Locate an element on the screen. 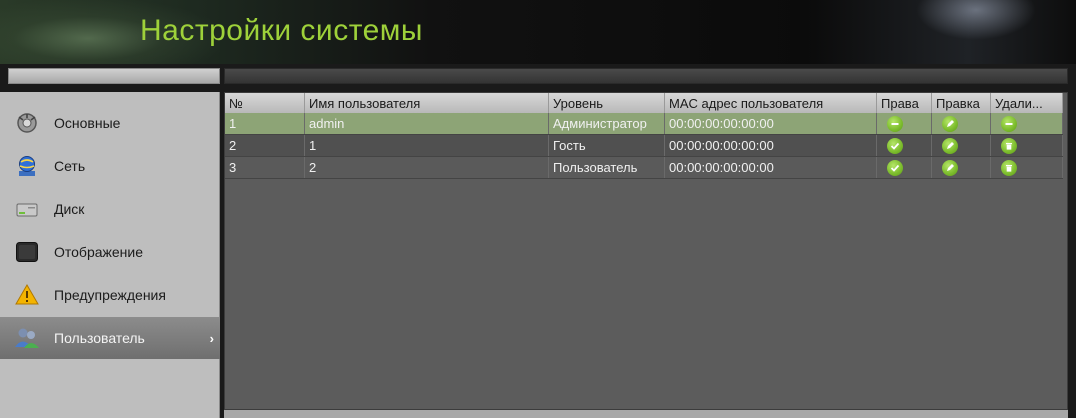  sidebar-item-label: Пользователь is located at coordinates (99, 338).